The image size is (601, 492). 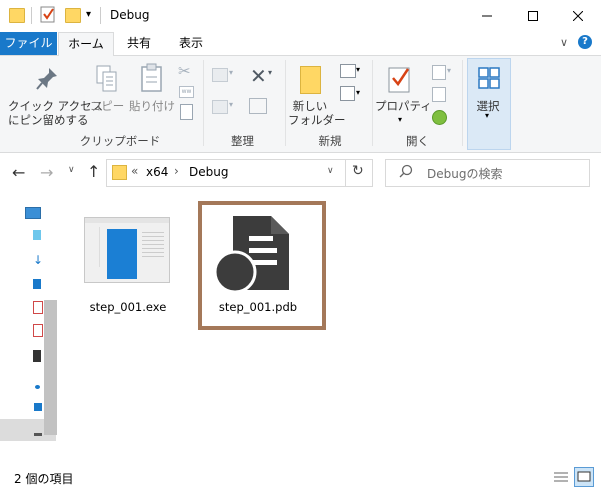 What do you see at coordinates (191, 43) in the screenshot?
I see `tab-view: 表示` at bounding box center [191, 43].